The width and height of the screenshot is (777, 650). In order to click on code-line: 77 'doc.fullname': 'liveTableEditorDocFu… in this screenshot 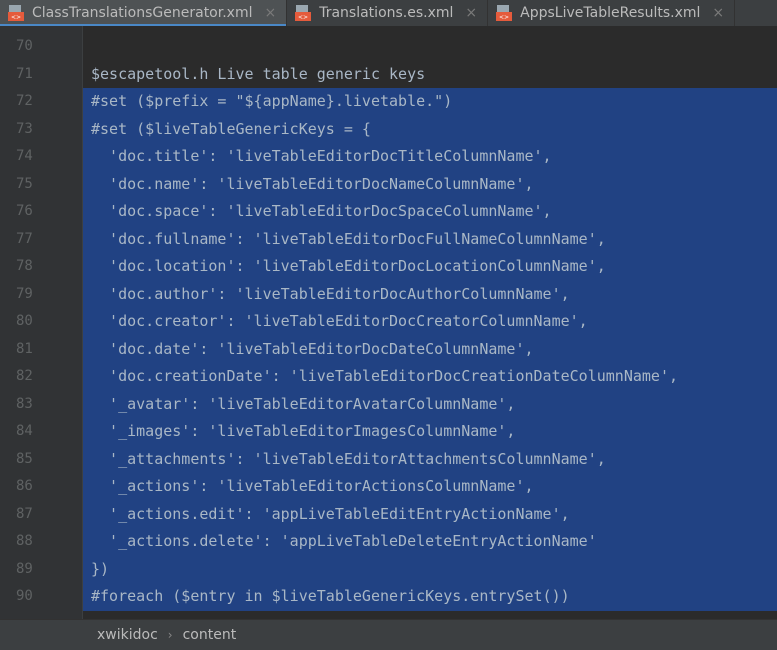, I will do `click(388, 239)`.